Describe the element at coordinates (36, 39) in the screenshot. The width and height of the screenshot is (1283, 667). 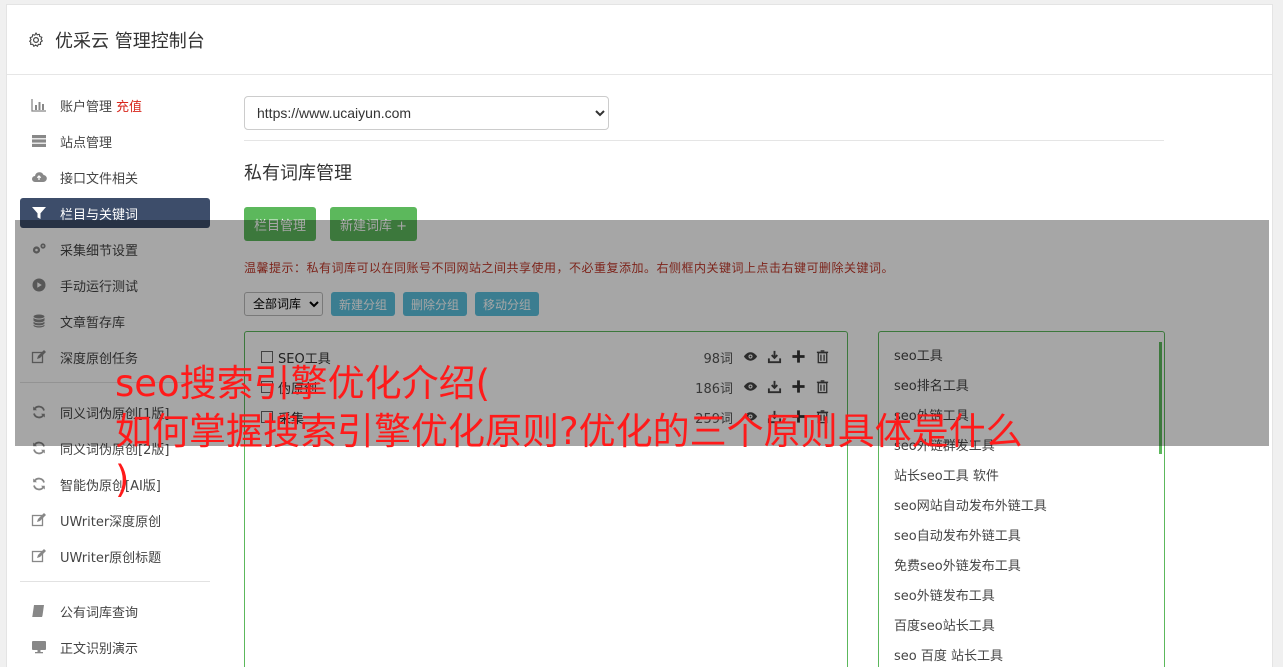
I see `gear-icon` at that location.